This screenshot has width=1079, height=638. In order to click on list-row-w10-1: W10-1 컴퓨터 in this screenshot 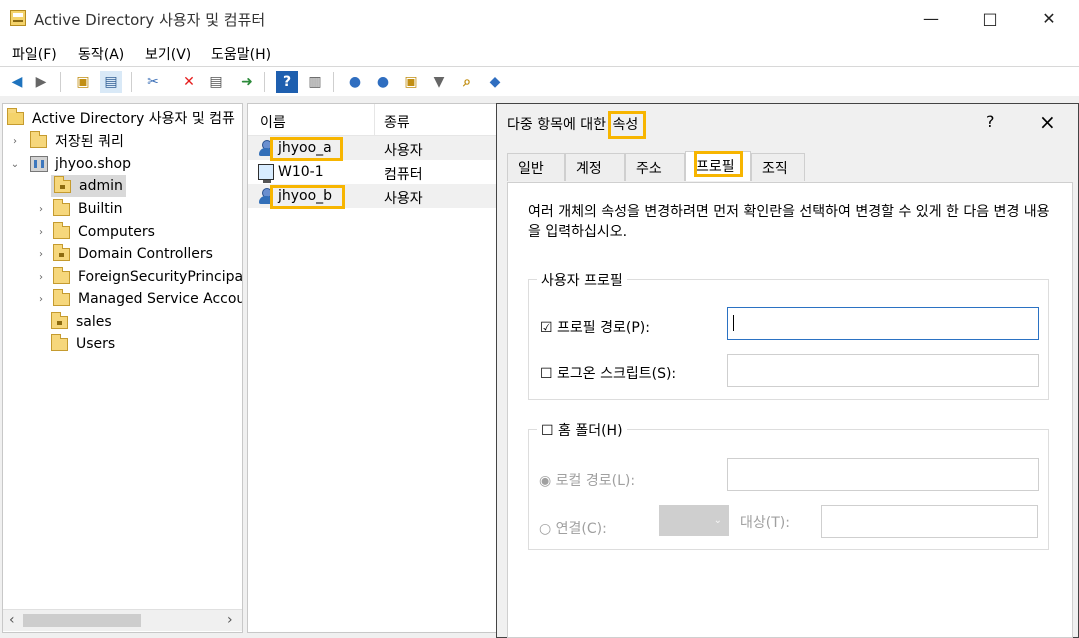, I will do `click(372, 172)`.